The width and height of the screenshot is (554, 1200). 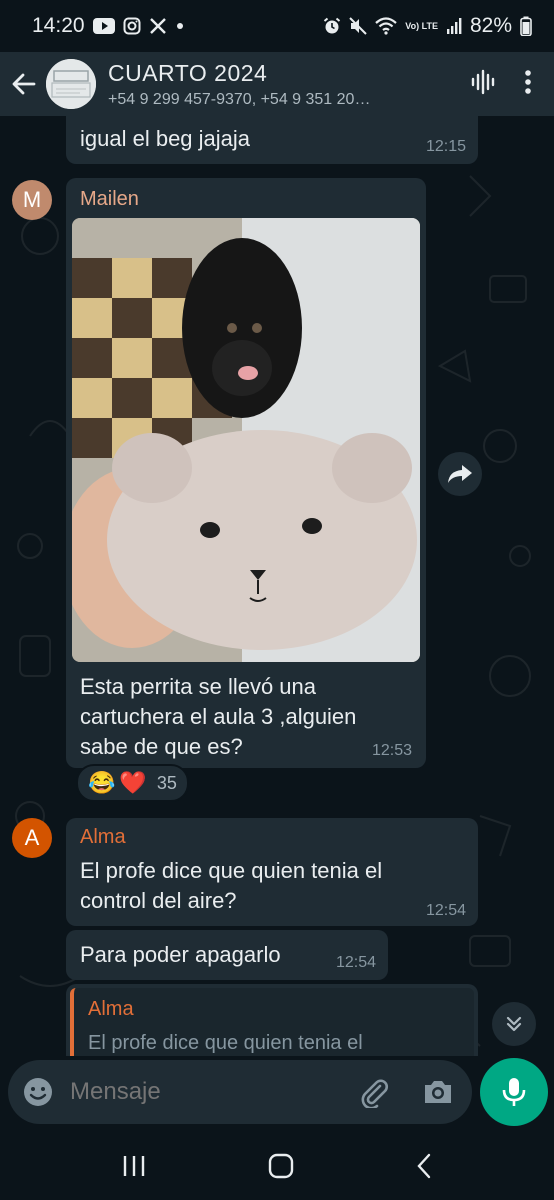 What do you see at coordinates (200, 1092) in the screenshot?
I see `message-input` at bounding box center [200, 1092].